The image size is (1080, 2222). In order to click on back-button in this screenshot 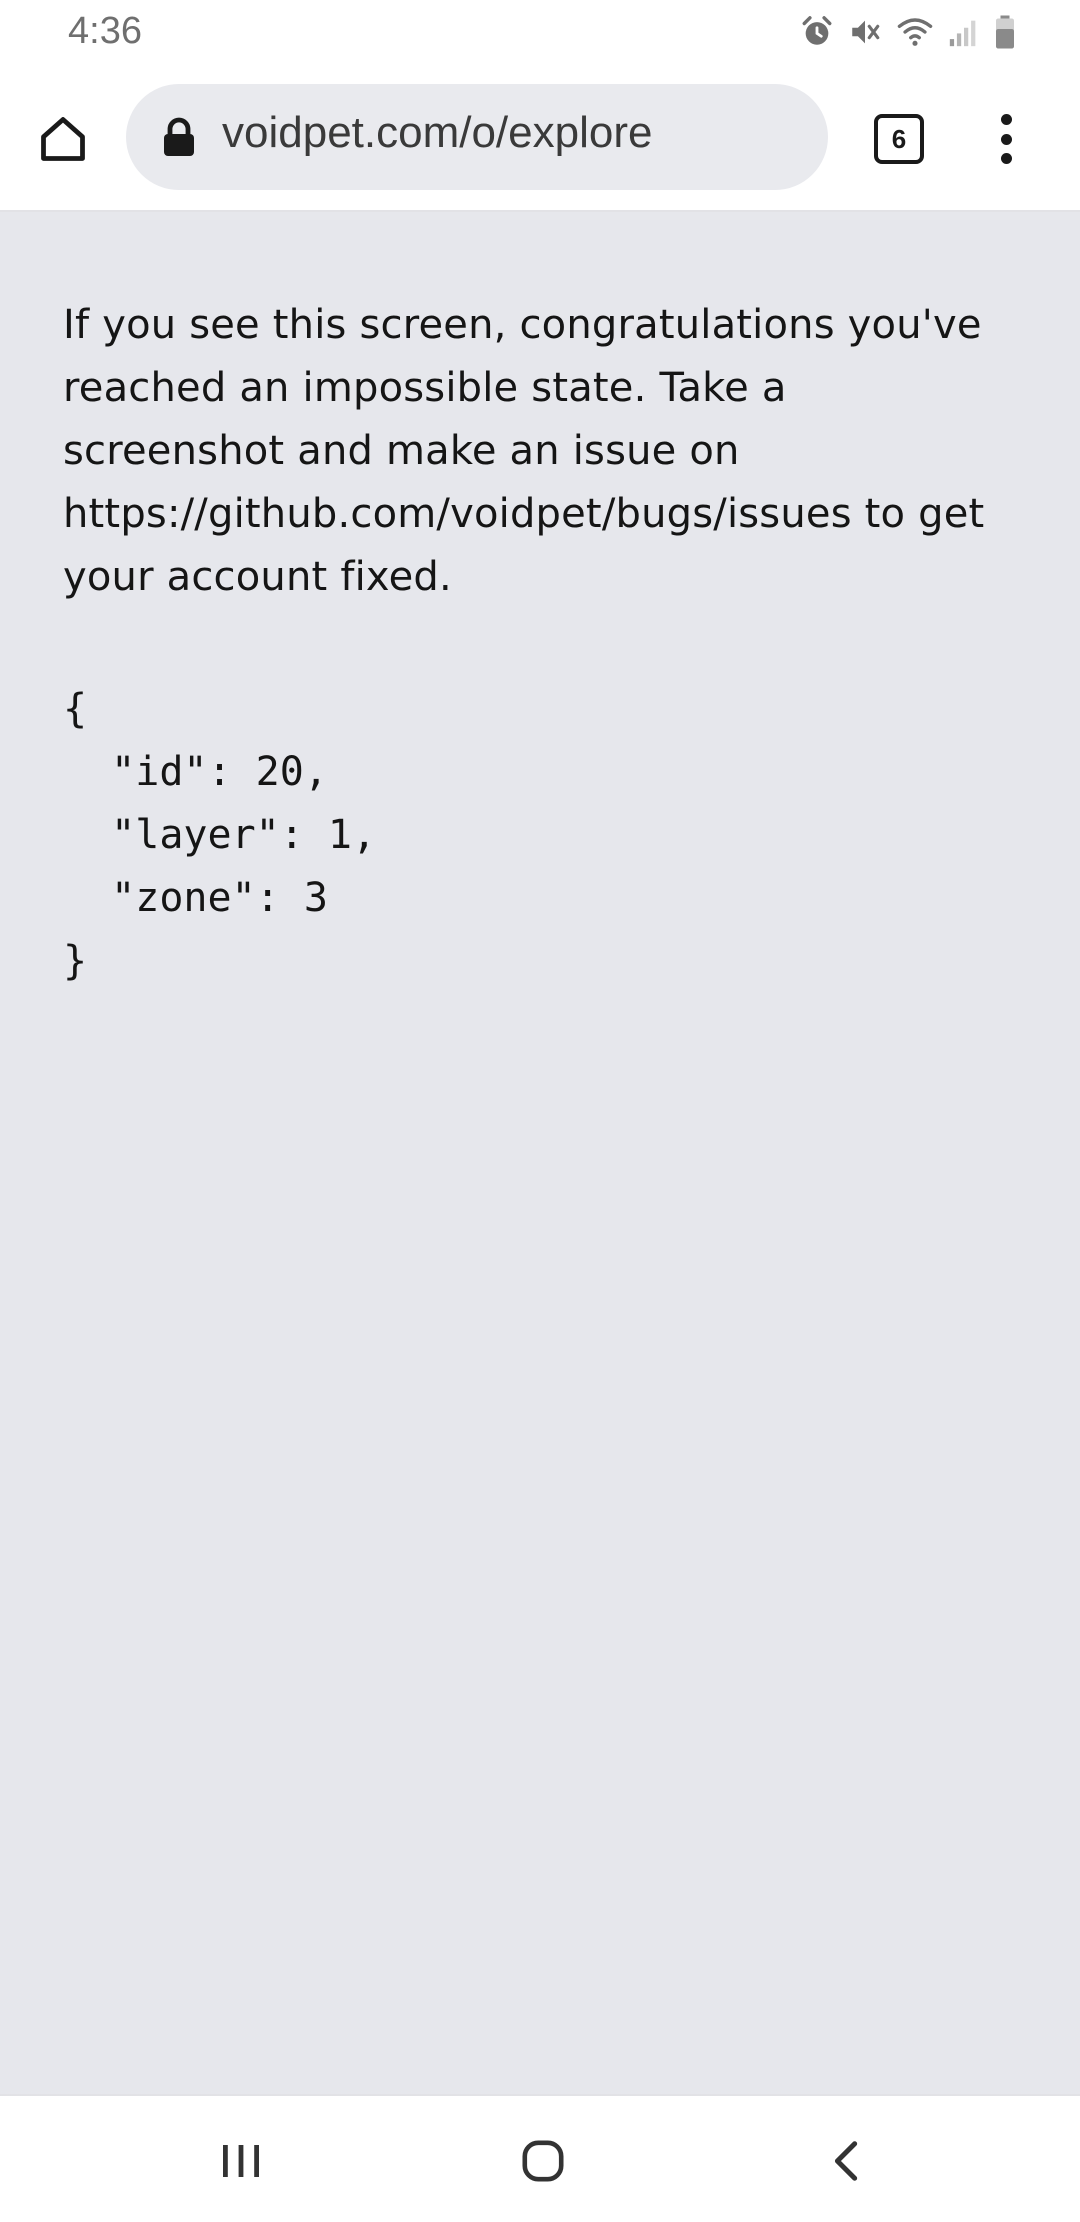, I will do `click(847, 2161)`.